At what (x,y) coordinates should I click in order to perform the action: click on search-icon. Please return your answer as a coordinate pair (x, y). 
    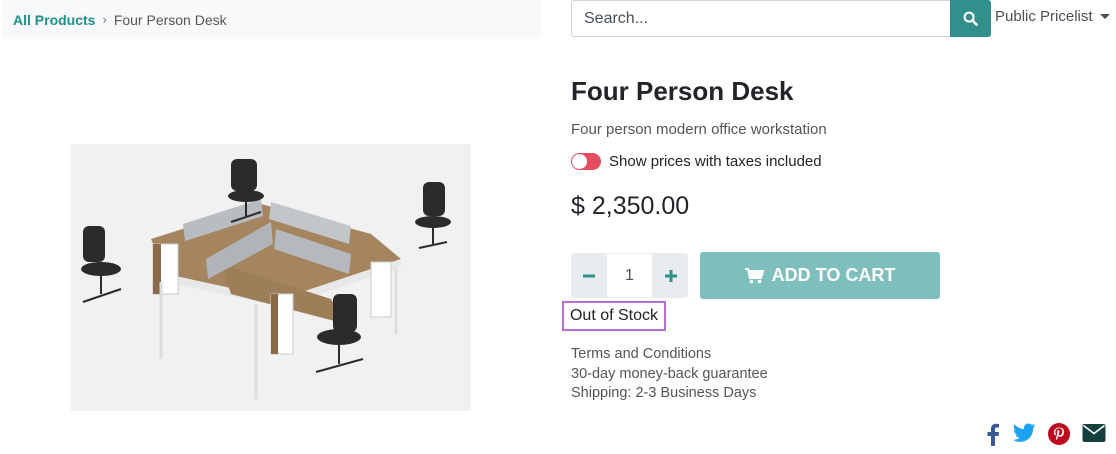
    Looking at the image, I should click on (970, 18).